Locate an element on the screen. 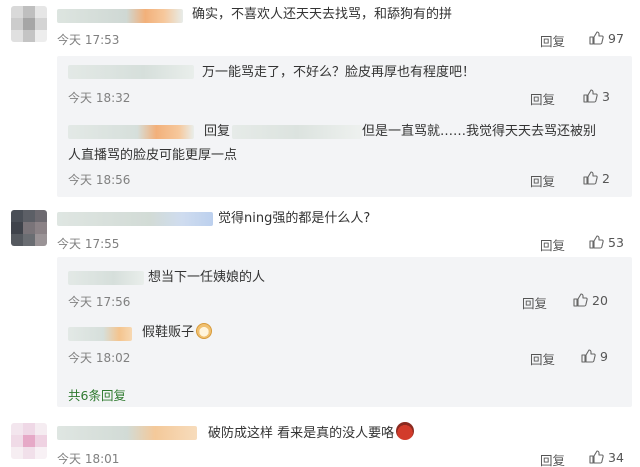 The width and height of the screenshot is (640, 467). reply-text: 假鞋贩子 is located at coordinates (177, 333).